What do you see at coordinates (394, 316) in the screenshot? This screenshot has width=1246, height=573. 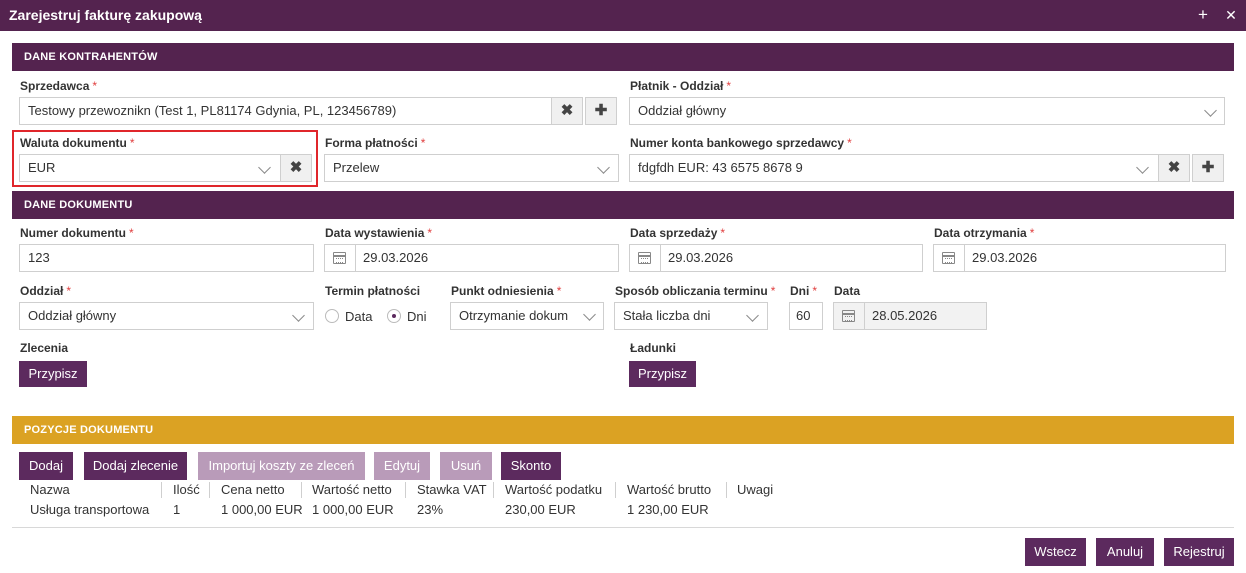 I see `radio-dni` at bounding box center [394, 316].